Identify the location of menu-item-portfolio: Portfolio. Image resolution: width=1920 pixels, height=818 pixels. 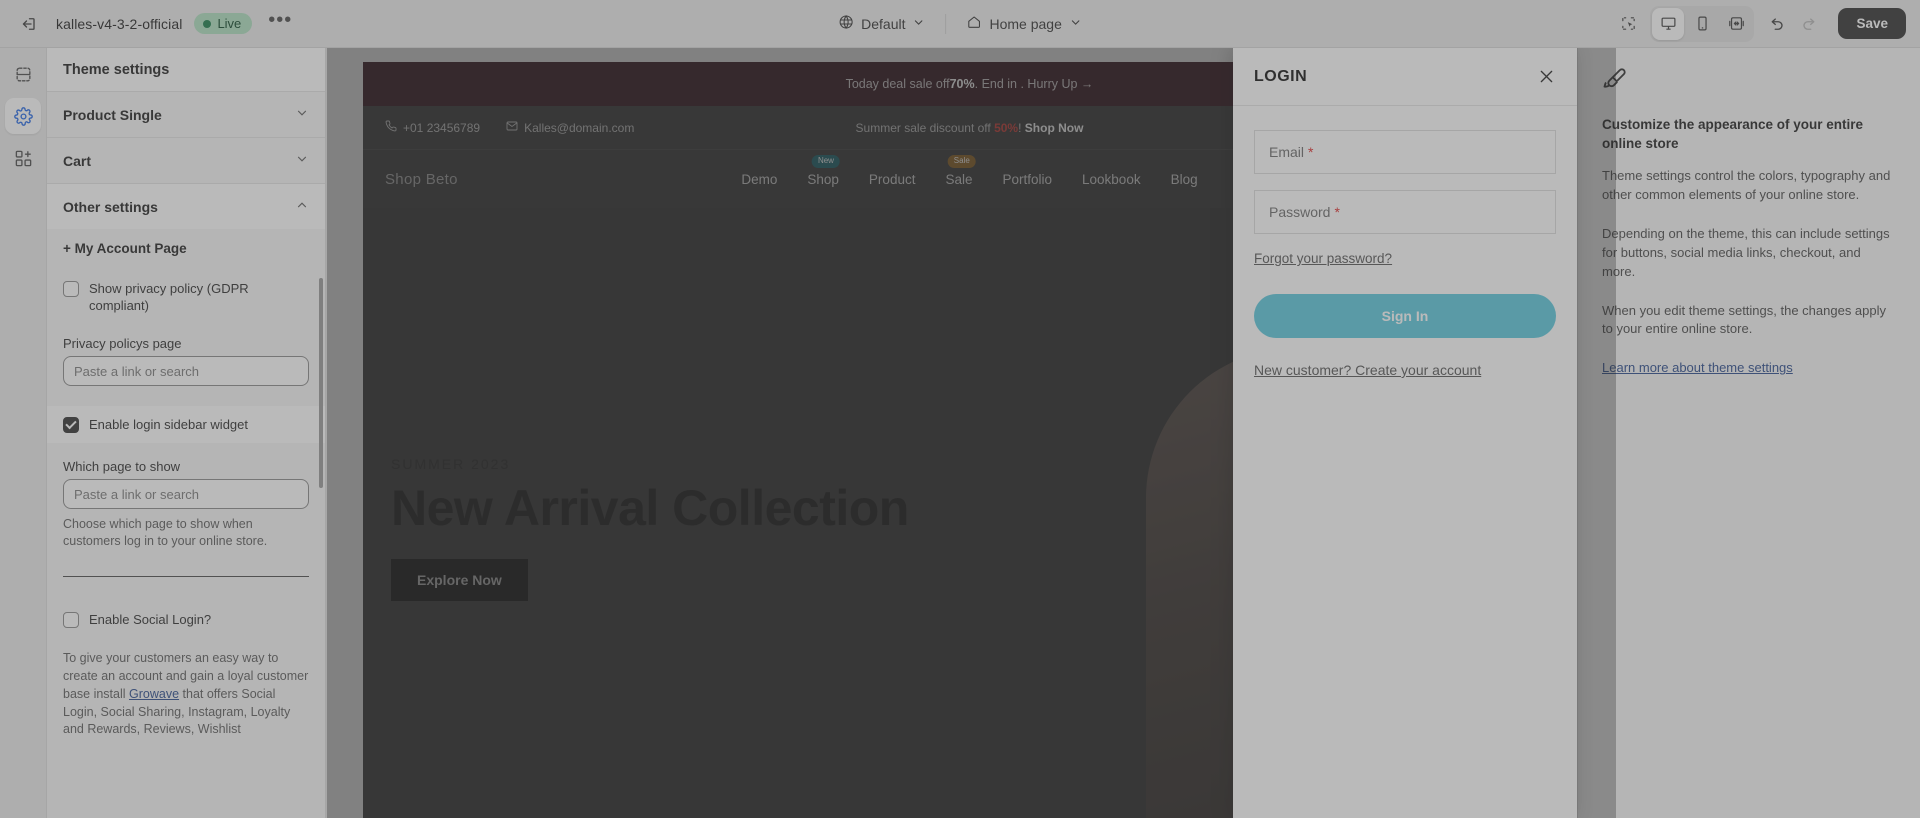
(1027, 179).